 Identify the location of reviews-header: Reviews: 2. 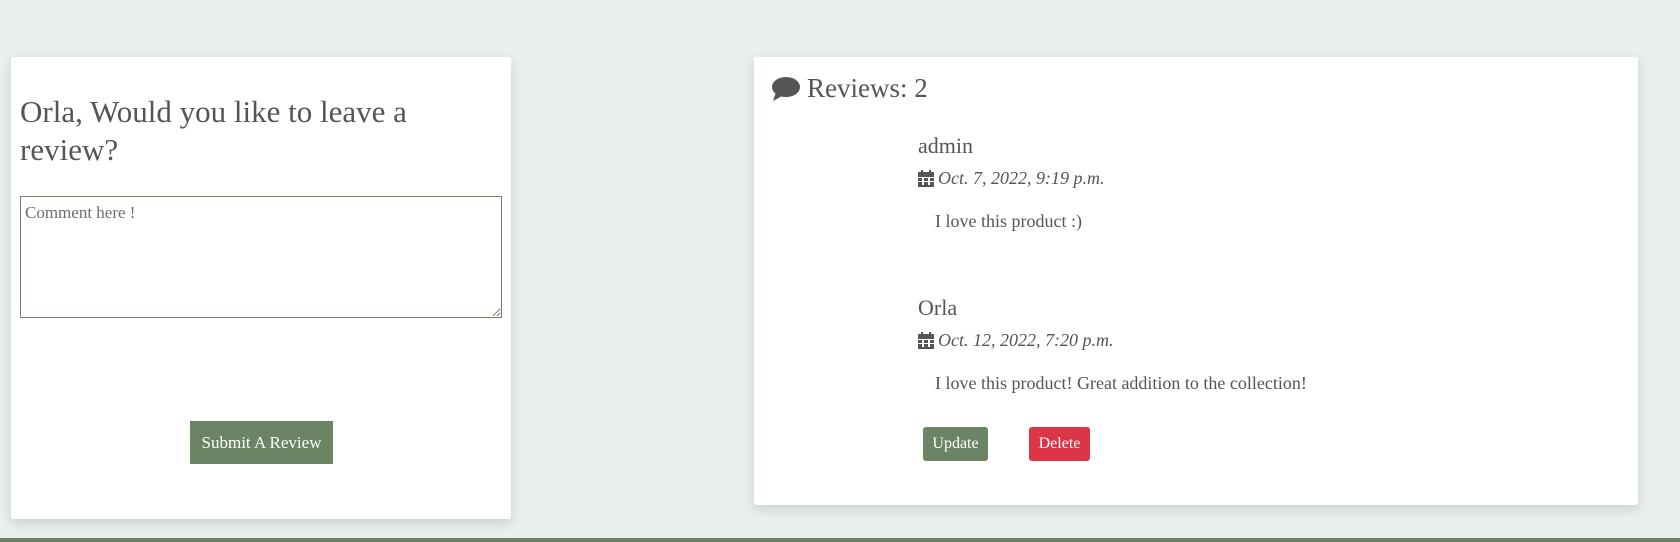
(849, 88).